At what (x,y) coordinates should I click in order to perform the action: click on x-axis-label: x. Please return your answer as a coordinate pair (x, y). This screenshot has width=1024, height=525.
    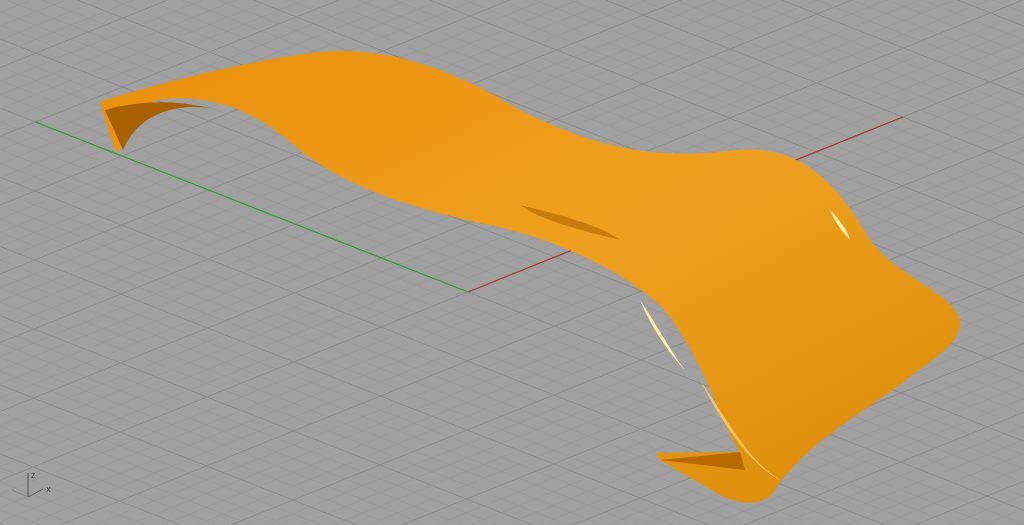
    Looking at the image, I should click on (48, 489).